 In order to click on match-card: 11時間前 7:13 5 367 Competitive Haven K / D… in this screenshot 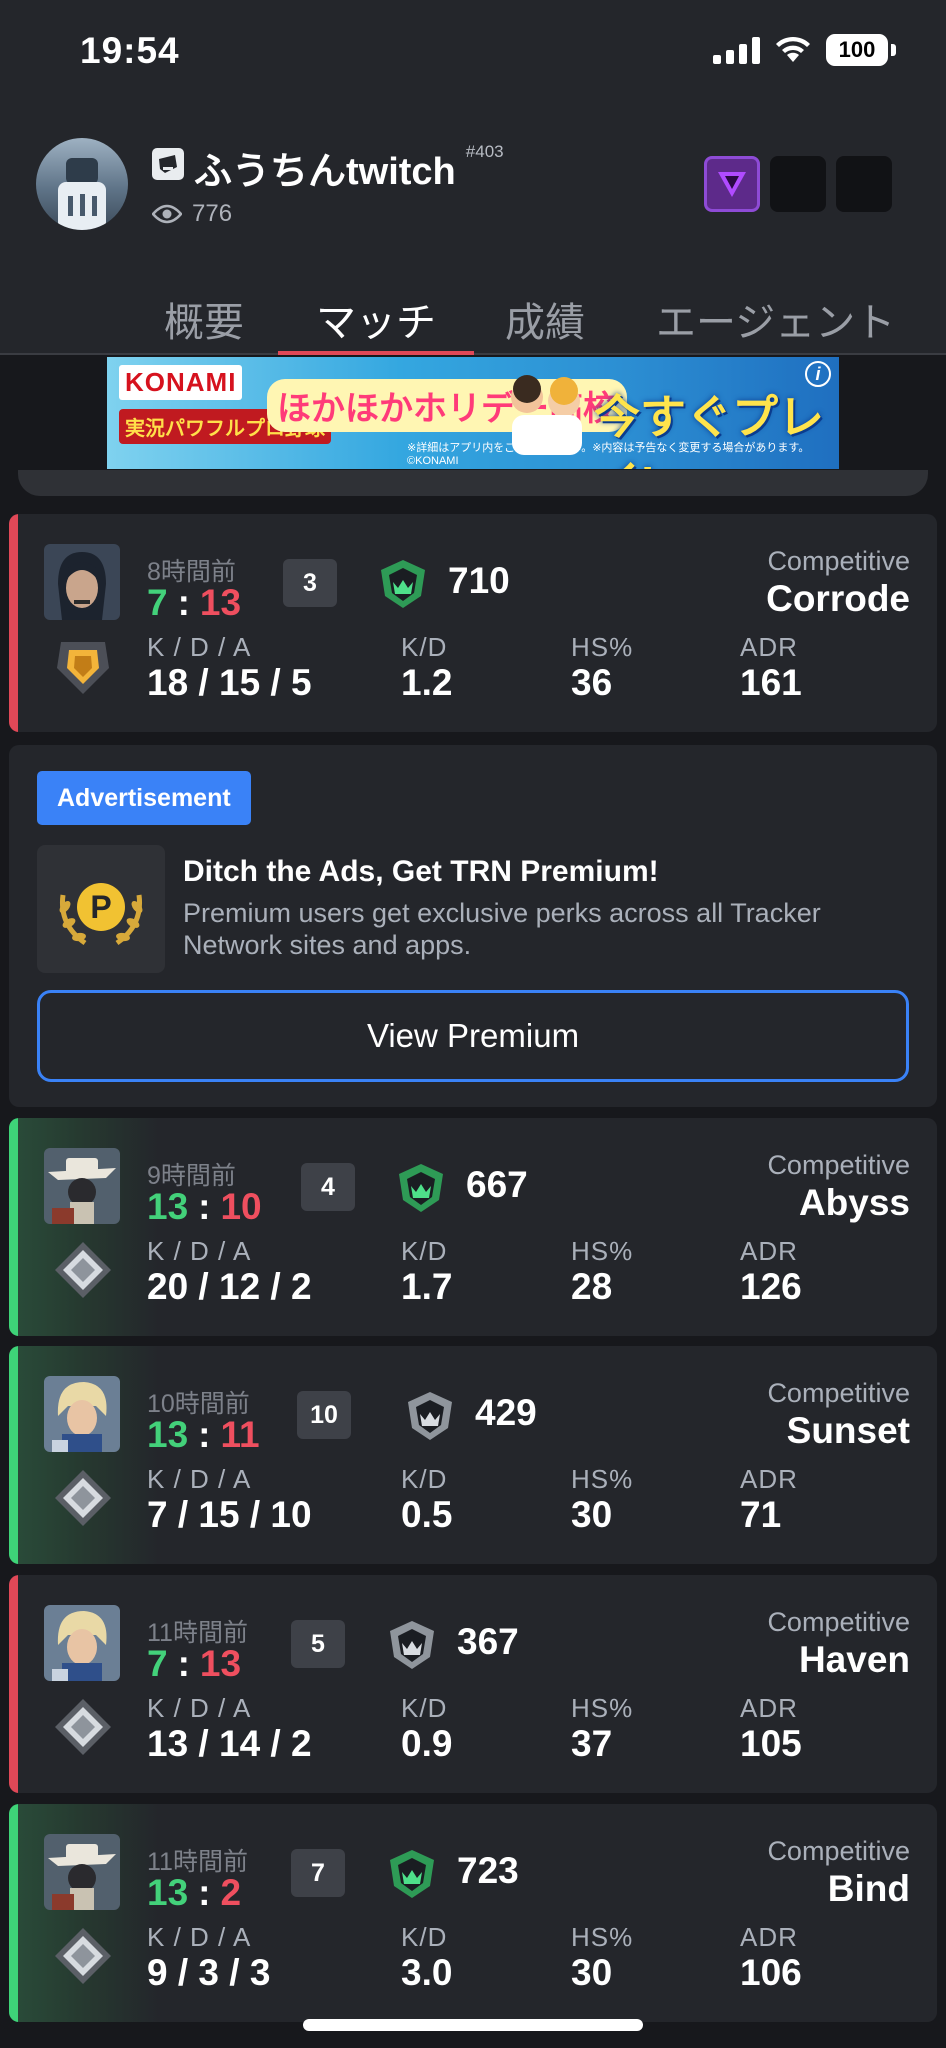, I will do `click(473, 1684)`.